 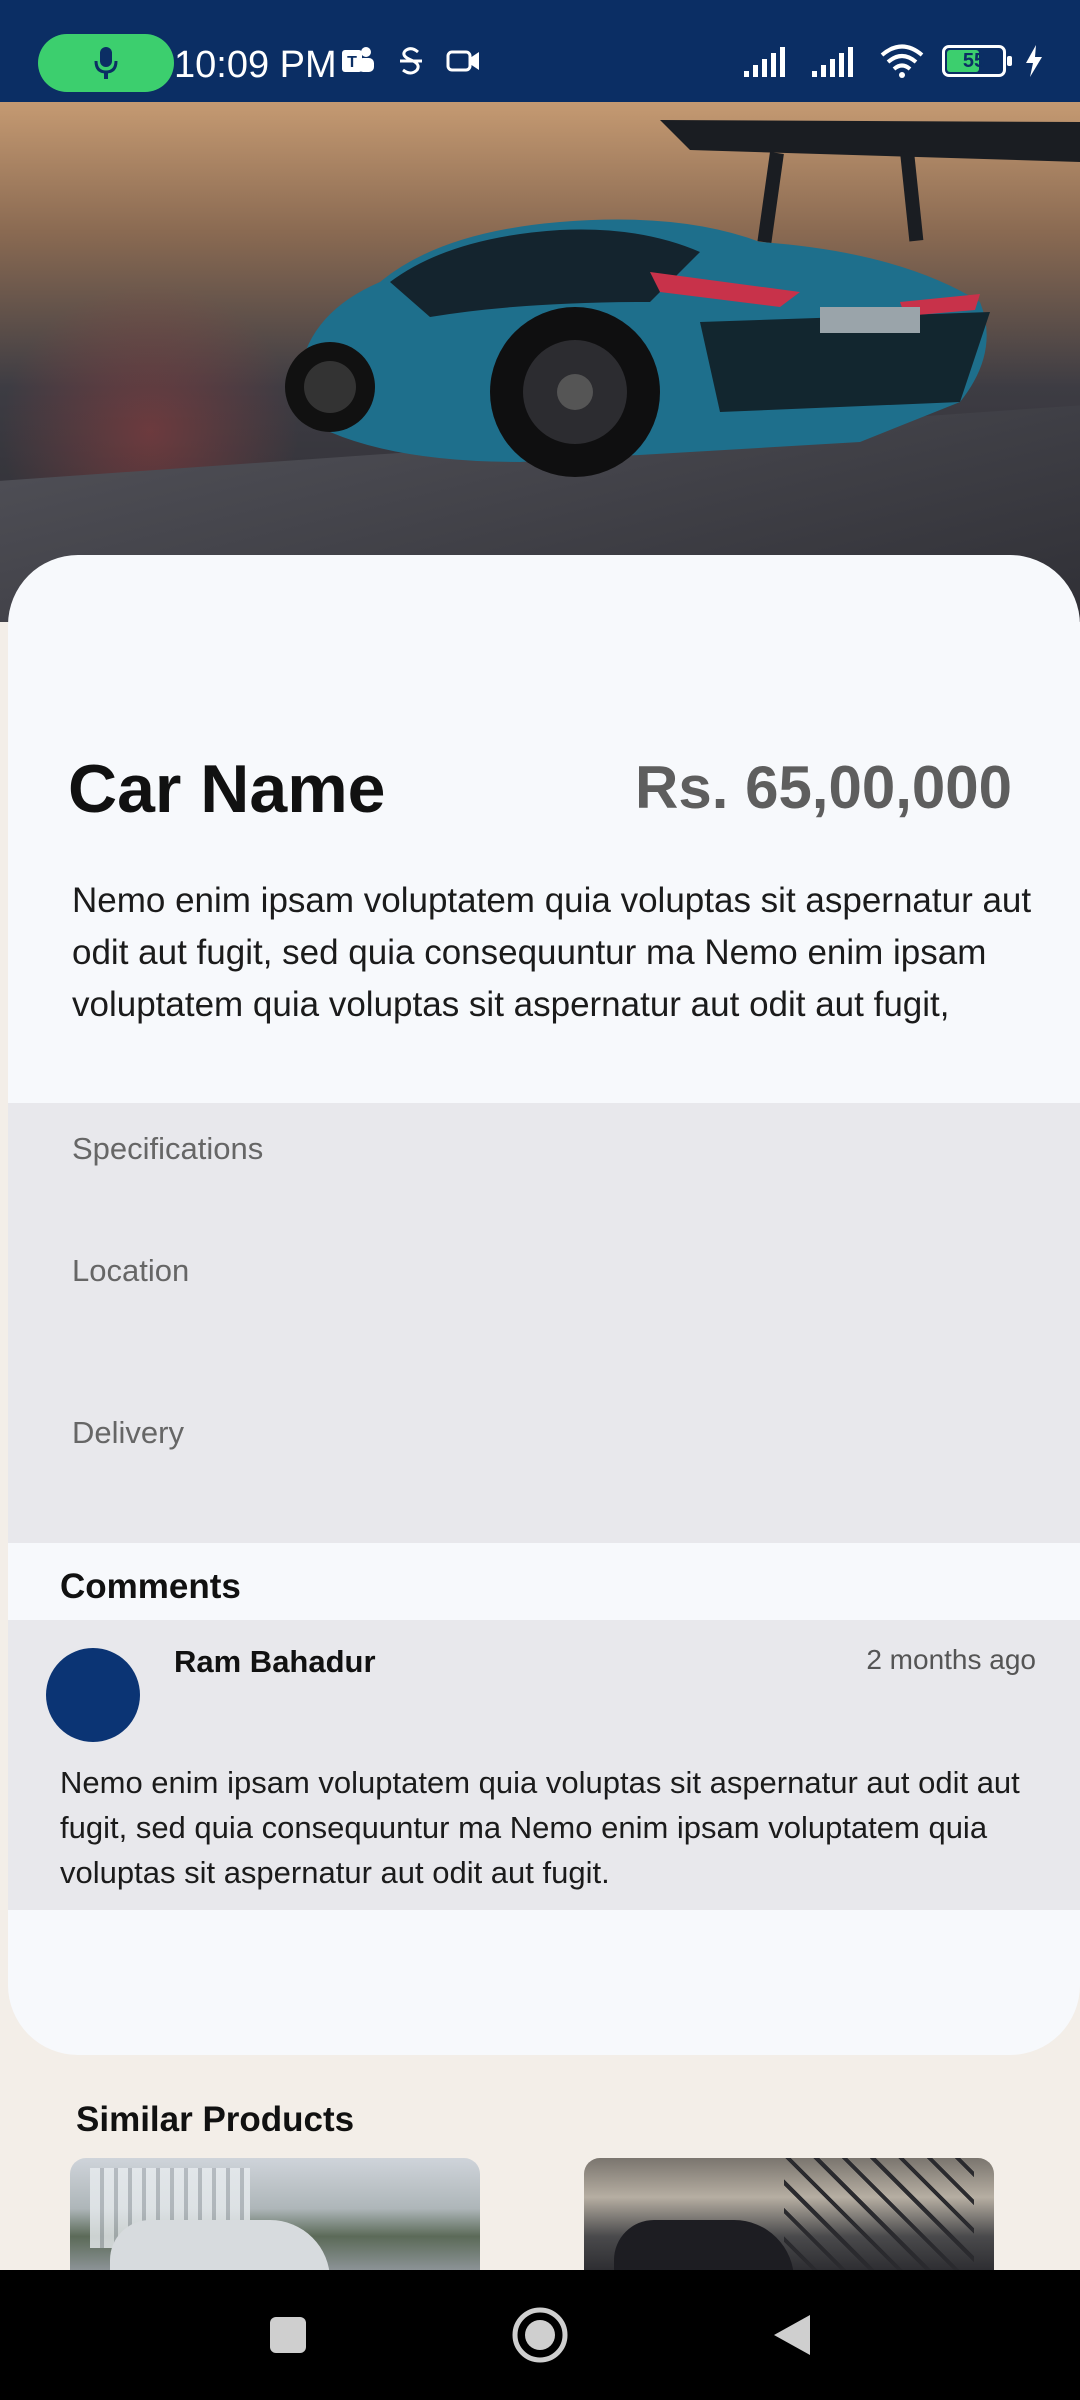 I want to click on charging-bolt-icon, so click(x=1034, y=61).